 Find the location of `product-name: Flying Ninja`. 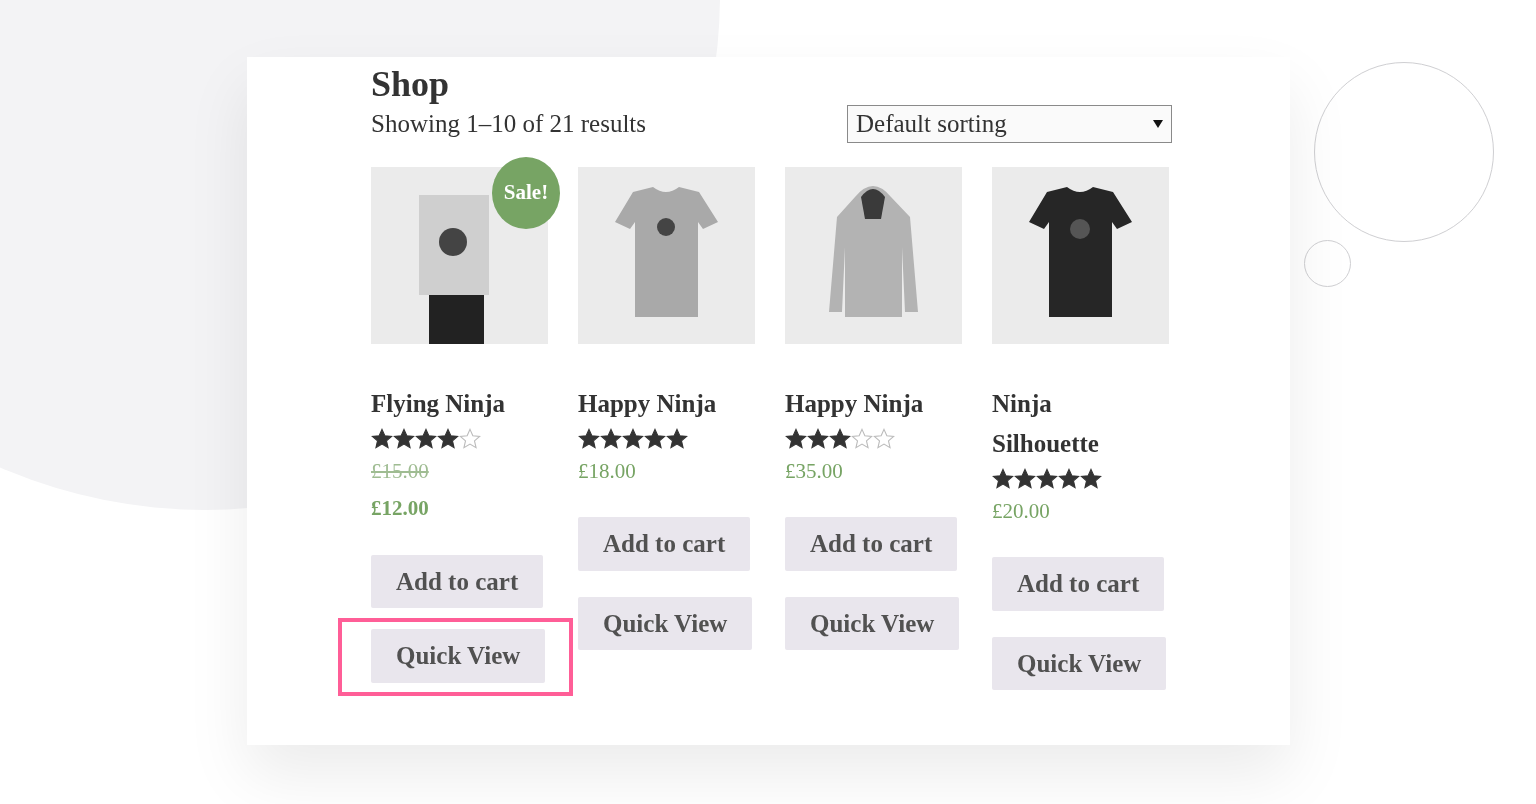

product-name: Flying Ninja is located at coordinates (453, 403).